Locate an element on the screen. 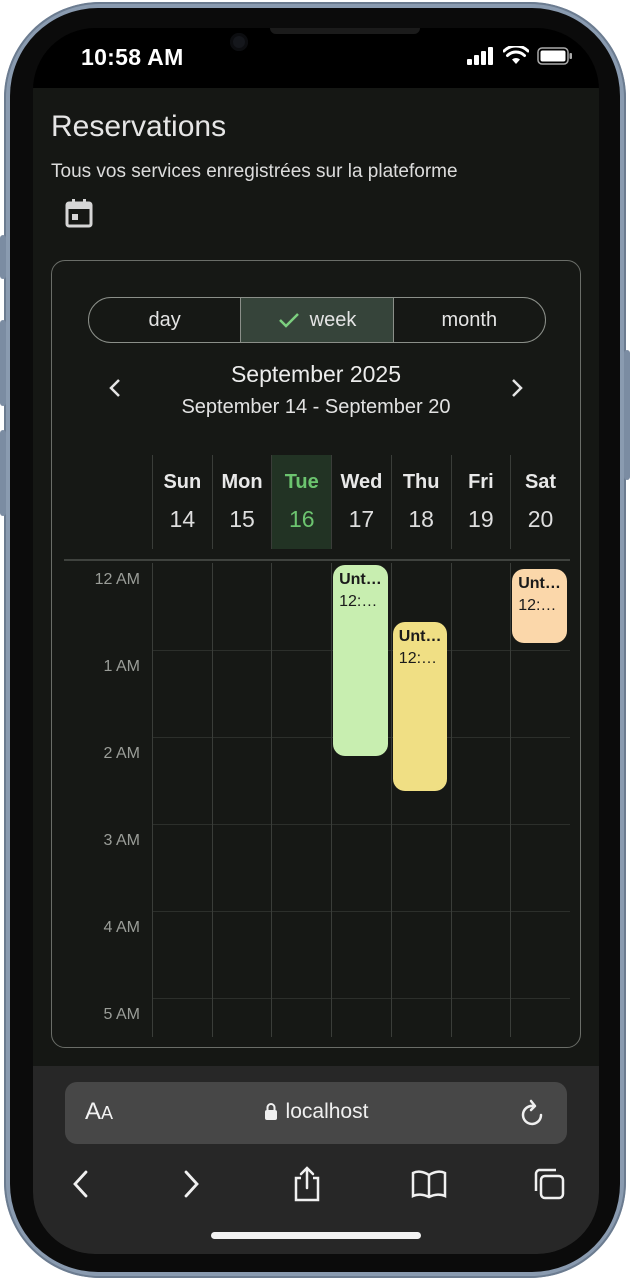 This screenshot has width=630, height=1280. book-icon is located at coordinates (429, 1184).